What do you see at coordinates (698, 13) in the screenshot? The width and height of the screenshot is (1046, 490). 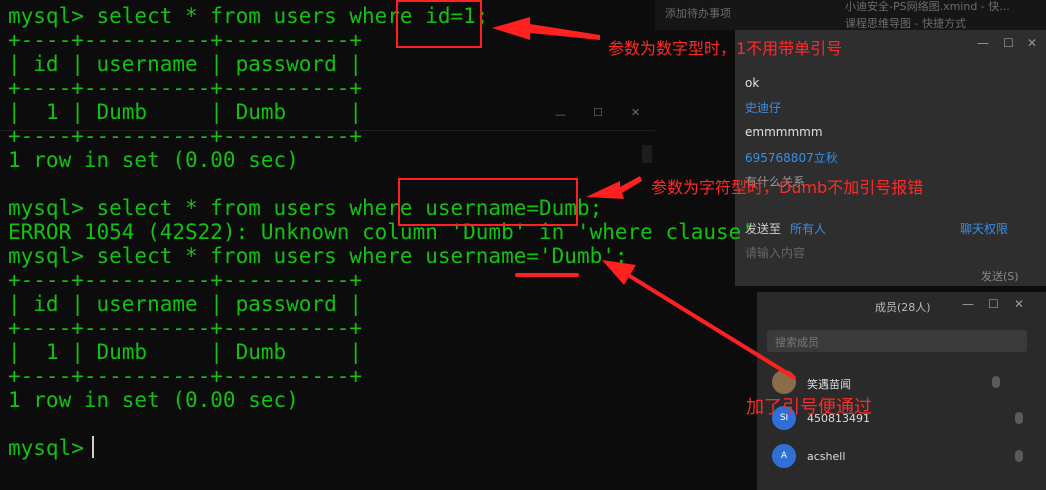 I see `todo-link: 添加待办事项` at bounding box center [698, 13].